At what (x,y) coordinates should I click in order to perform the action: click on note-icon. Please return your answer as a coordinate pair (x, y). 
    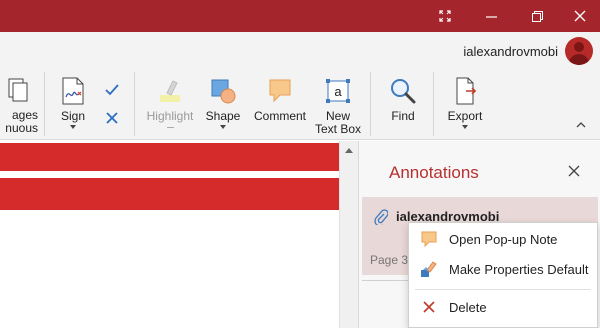
    Looking at the image, I should click on (429, 239).